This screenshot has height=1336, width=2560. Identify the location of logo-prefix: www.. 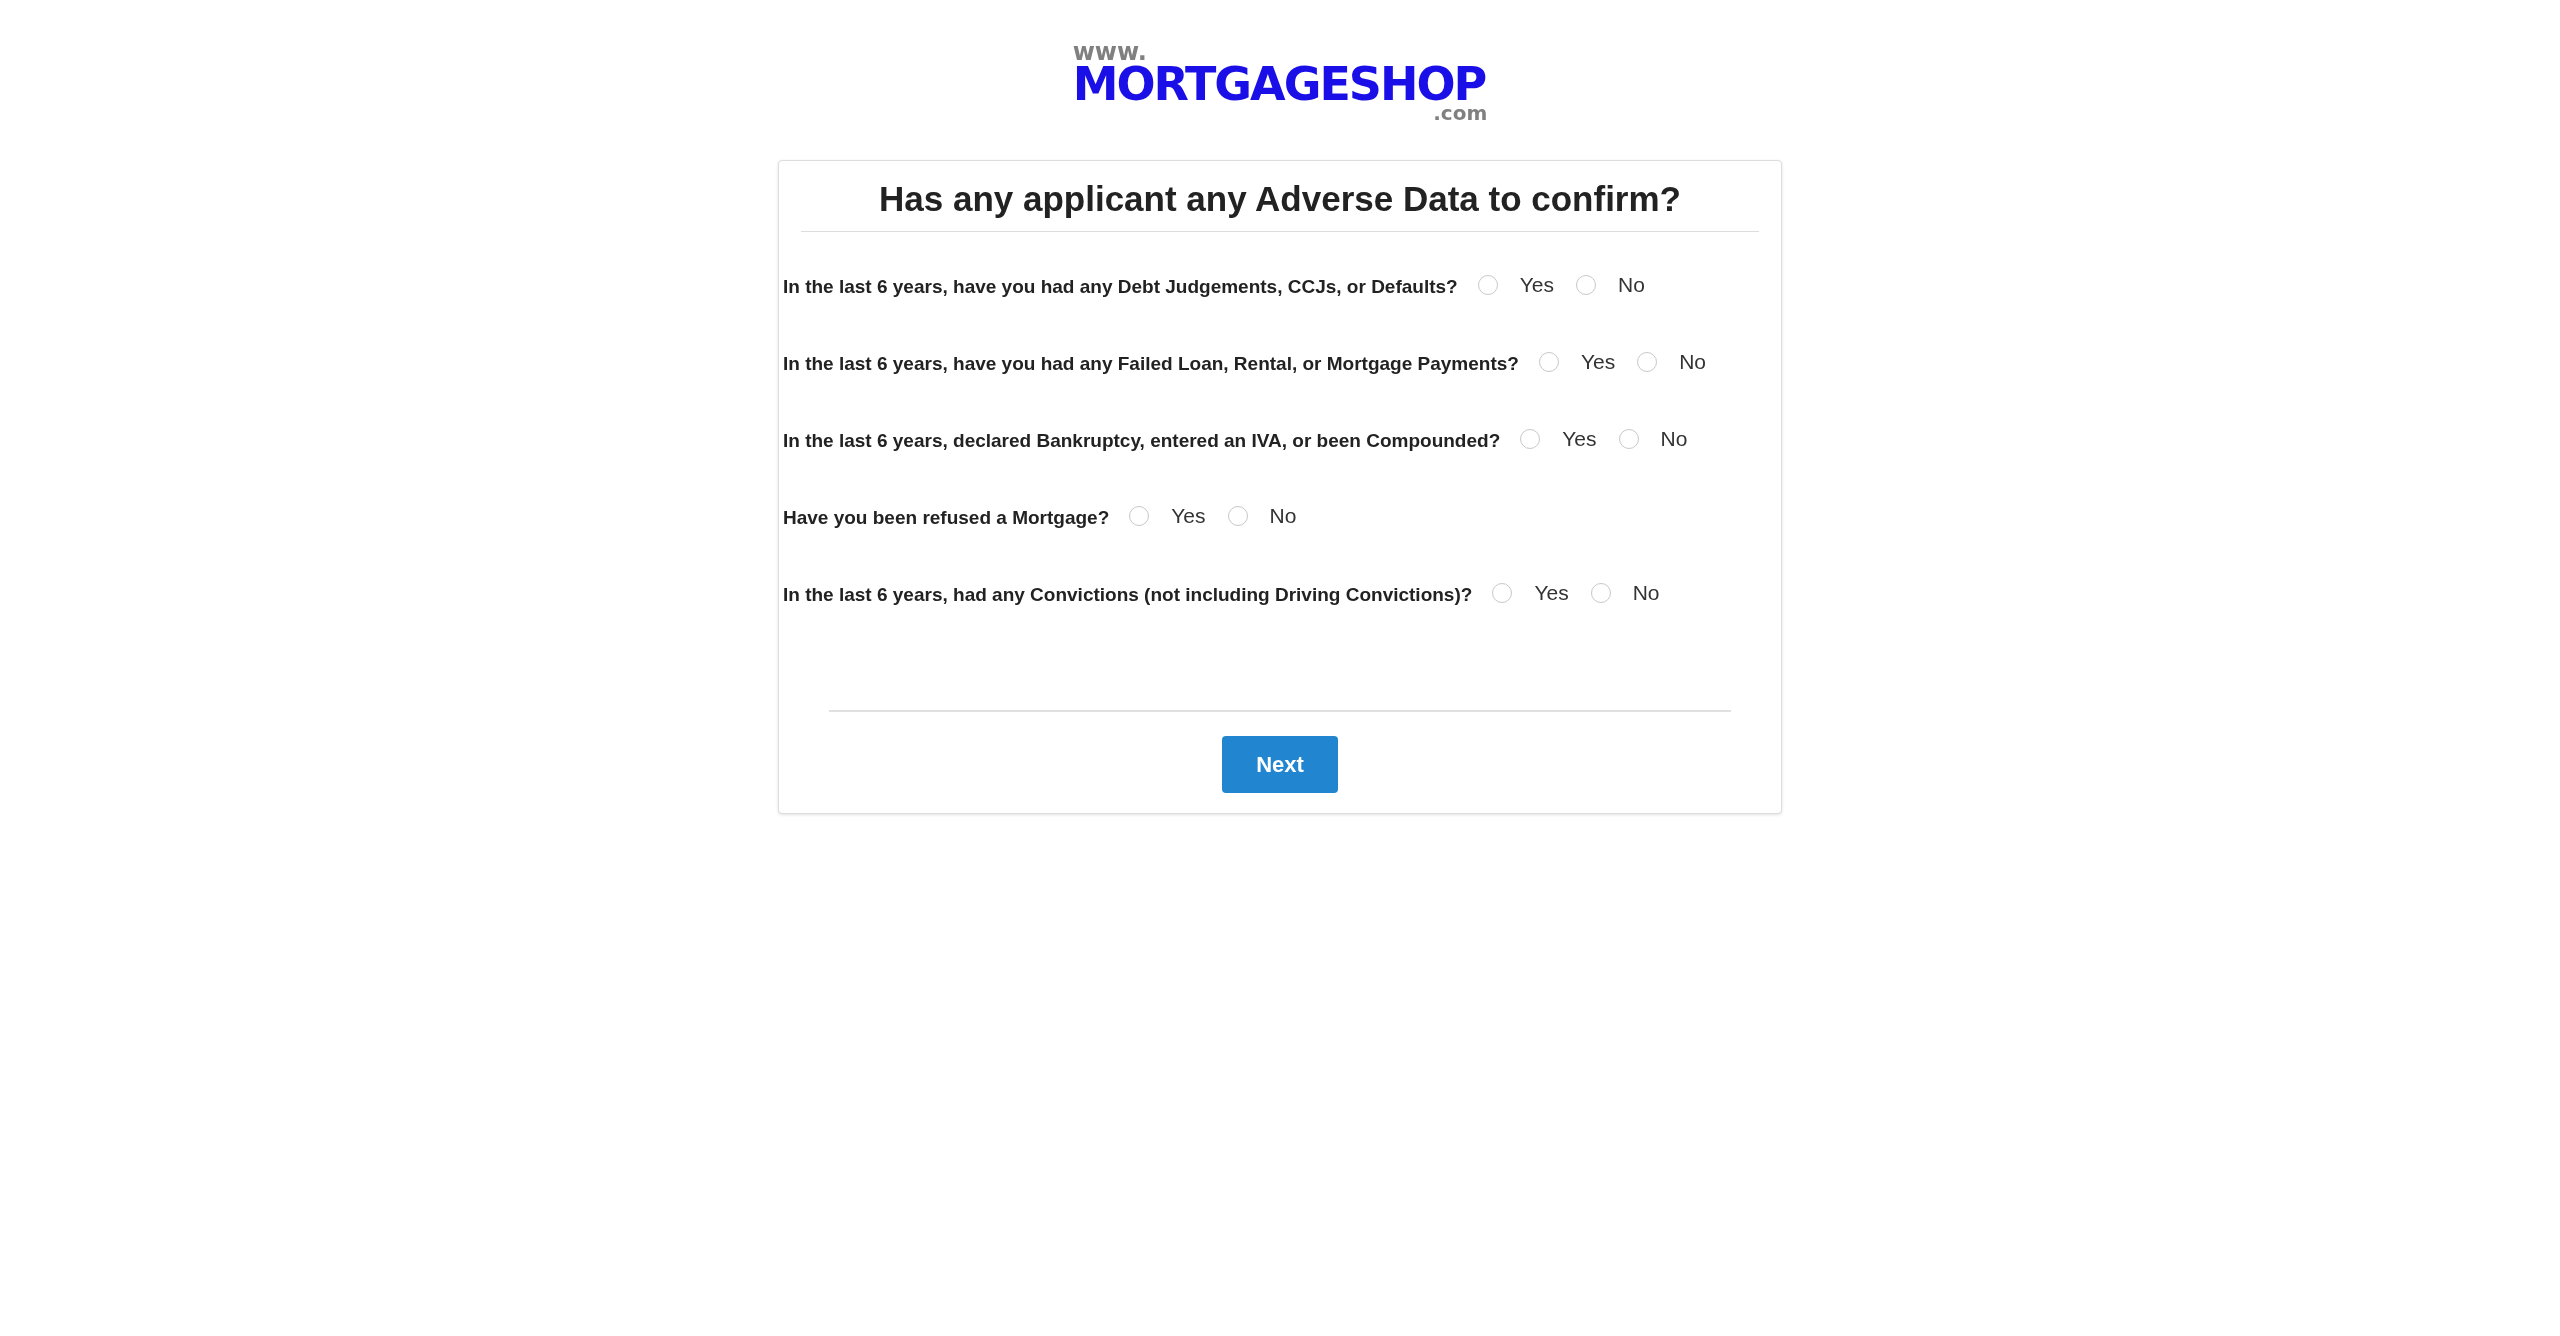
(1109, 52).